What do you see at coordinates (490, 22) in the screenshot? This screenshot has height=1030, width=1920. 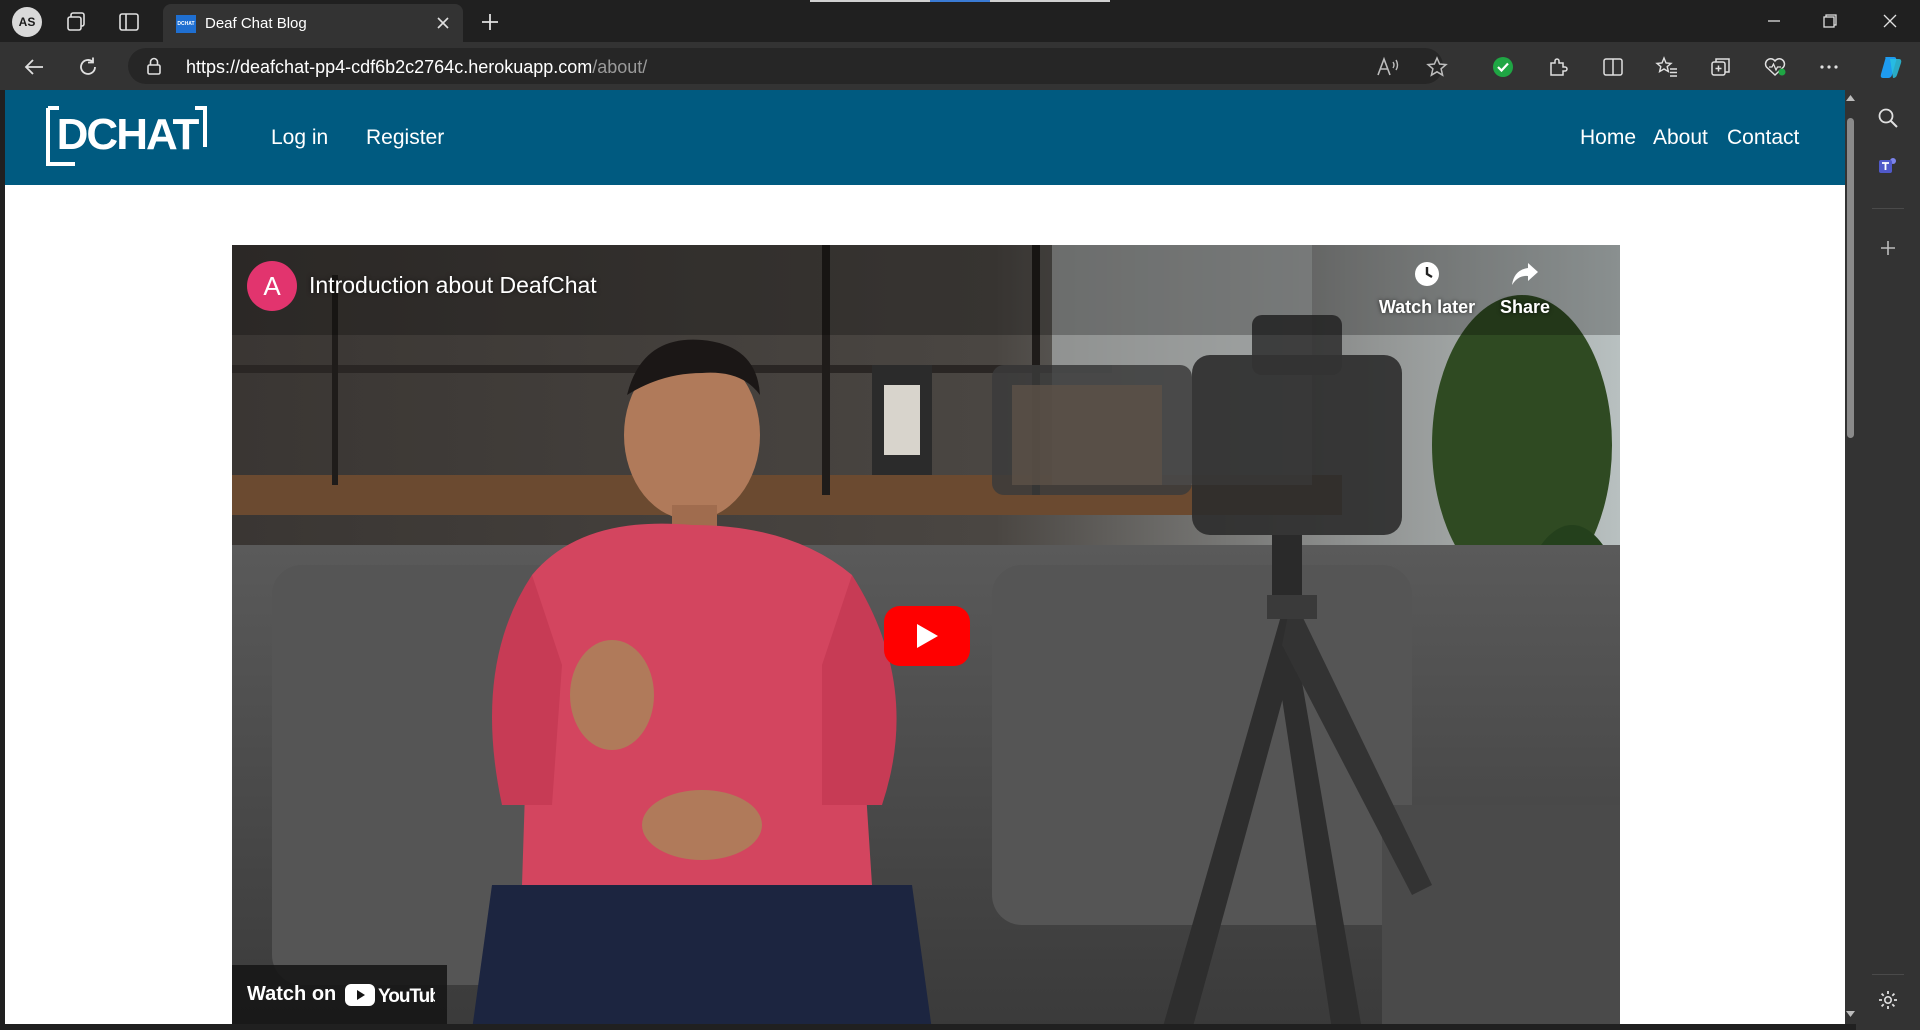 I see `new-tab-icon` at bounding box center [490, 22].